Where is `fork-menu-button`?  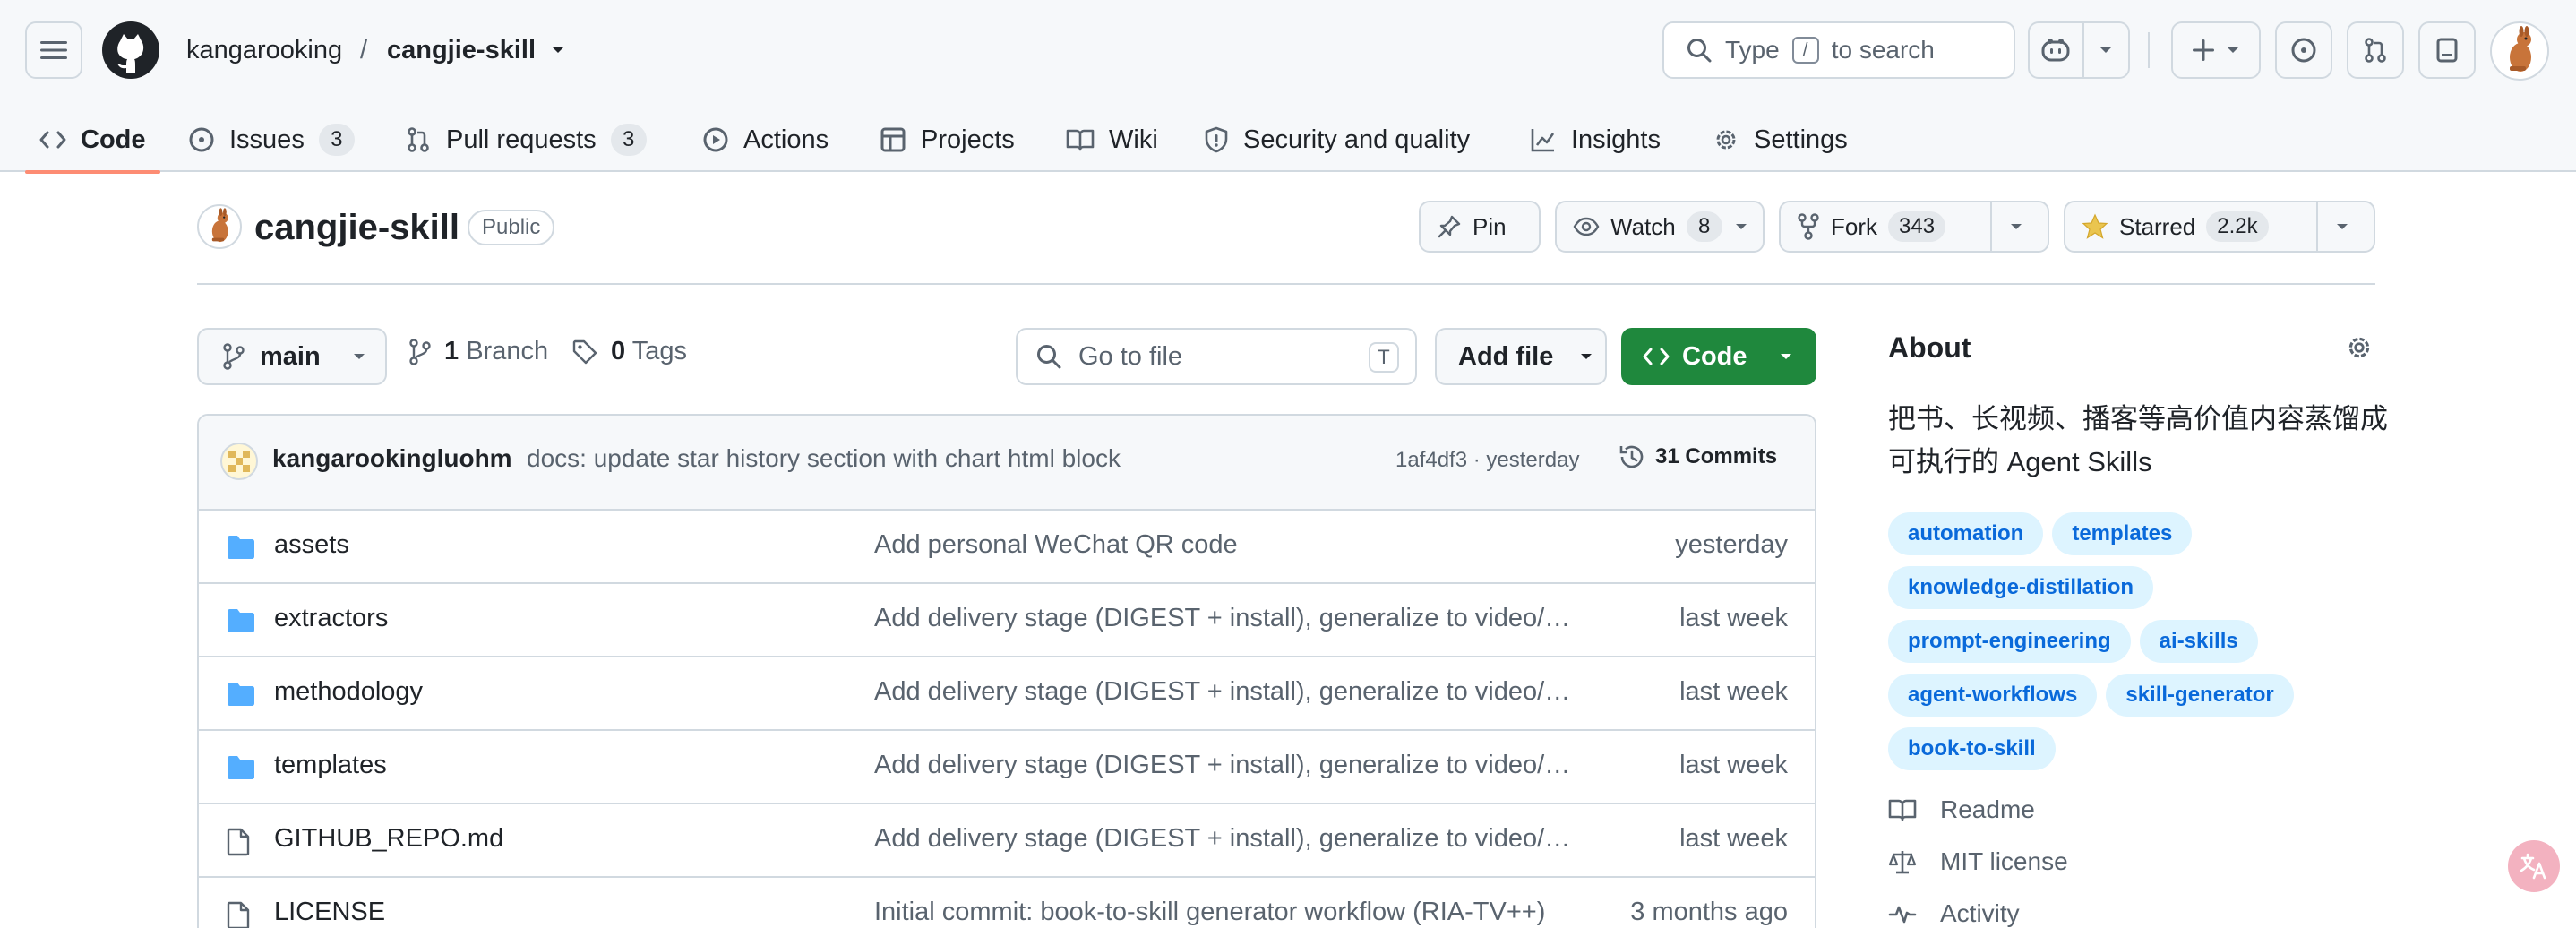
fork-menu-button is located at coordinates (2015, 226).